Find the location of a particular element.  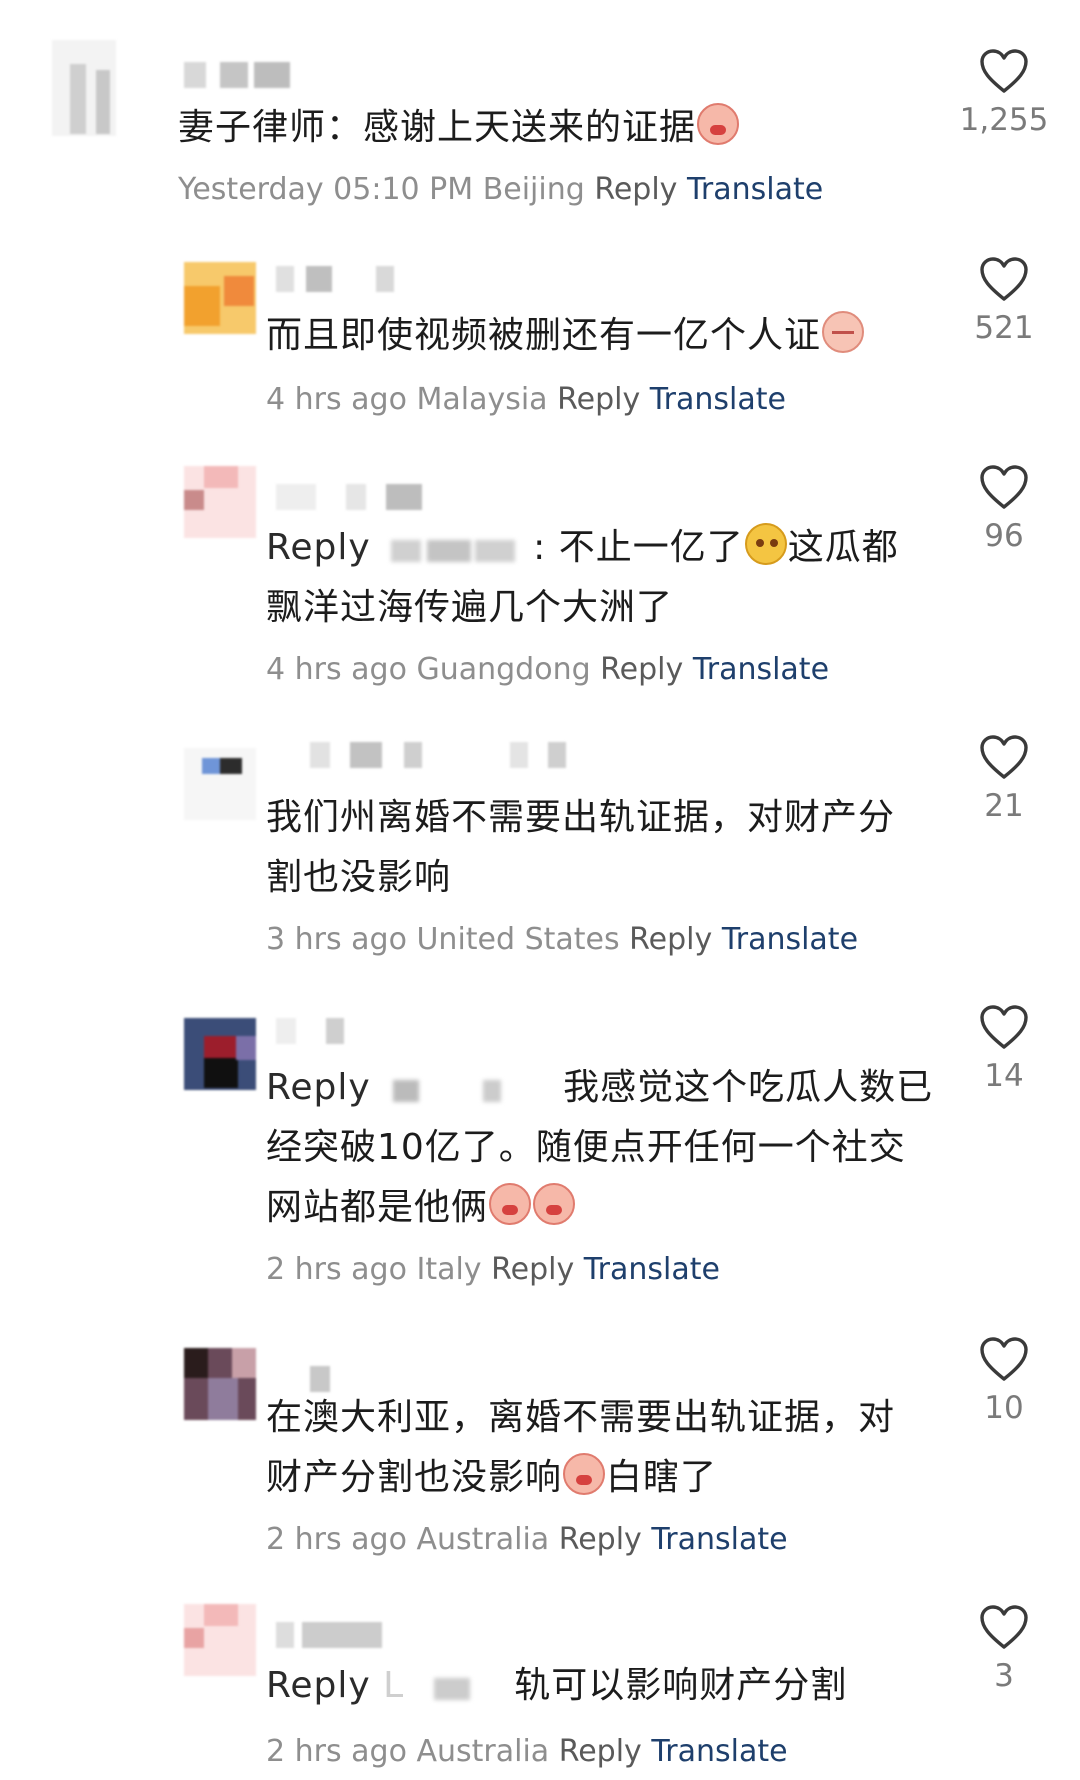

comment-meta: 4 hrs ago Guangdong Reply Translate is located at coordinates (547, 669).